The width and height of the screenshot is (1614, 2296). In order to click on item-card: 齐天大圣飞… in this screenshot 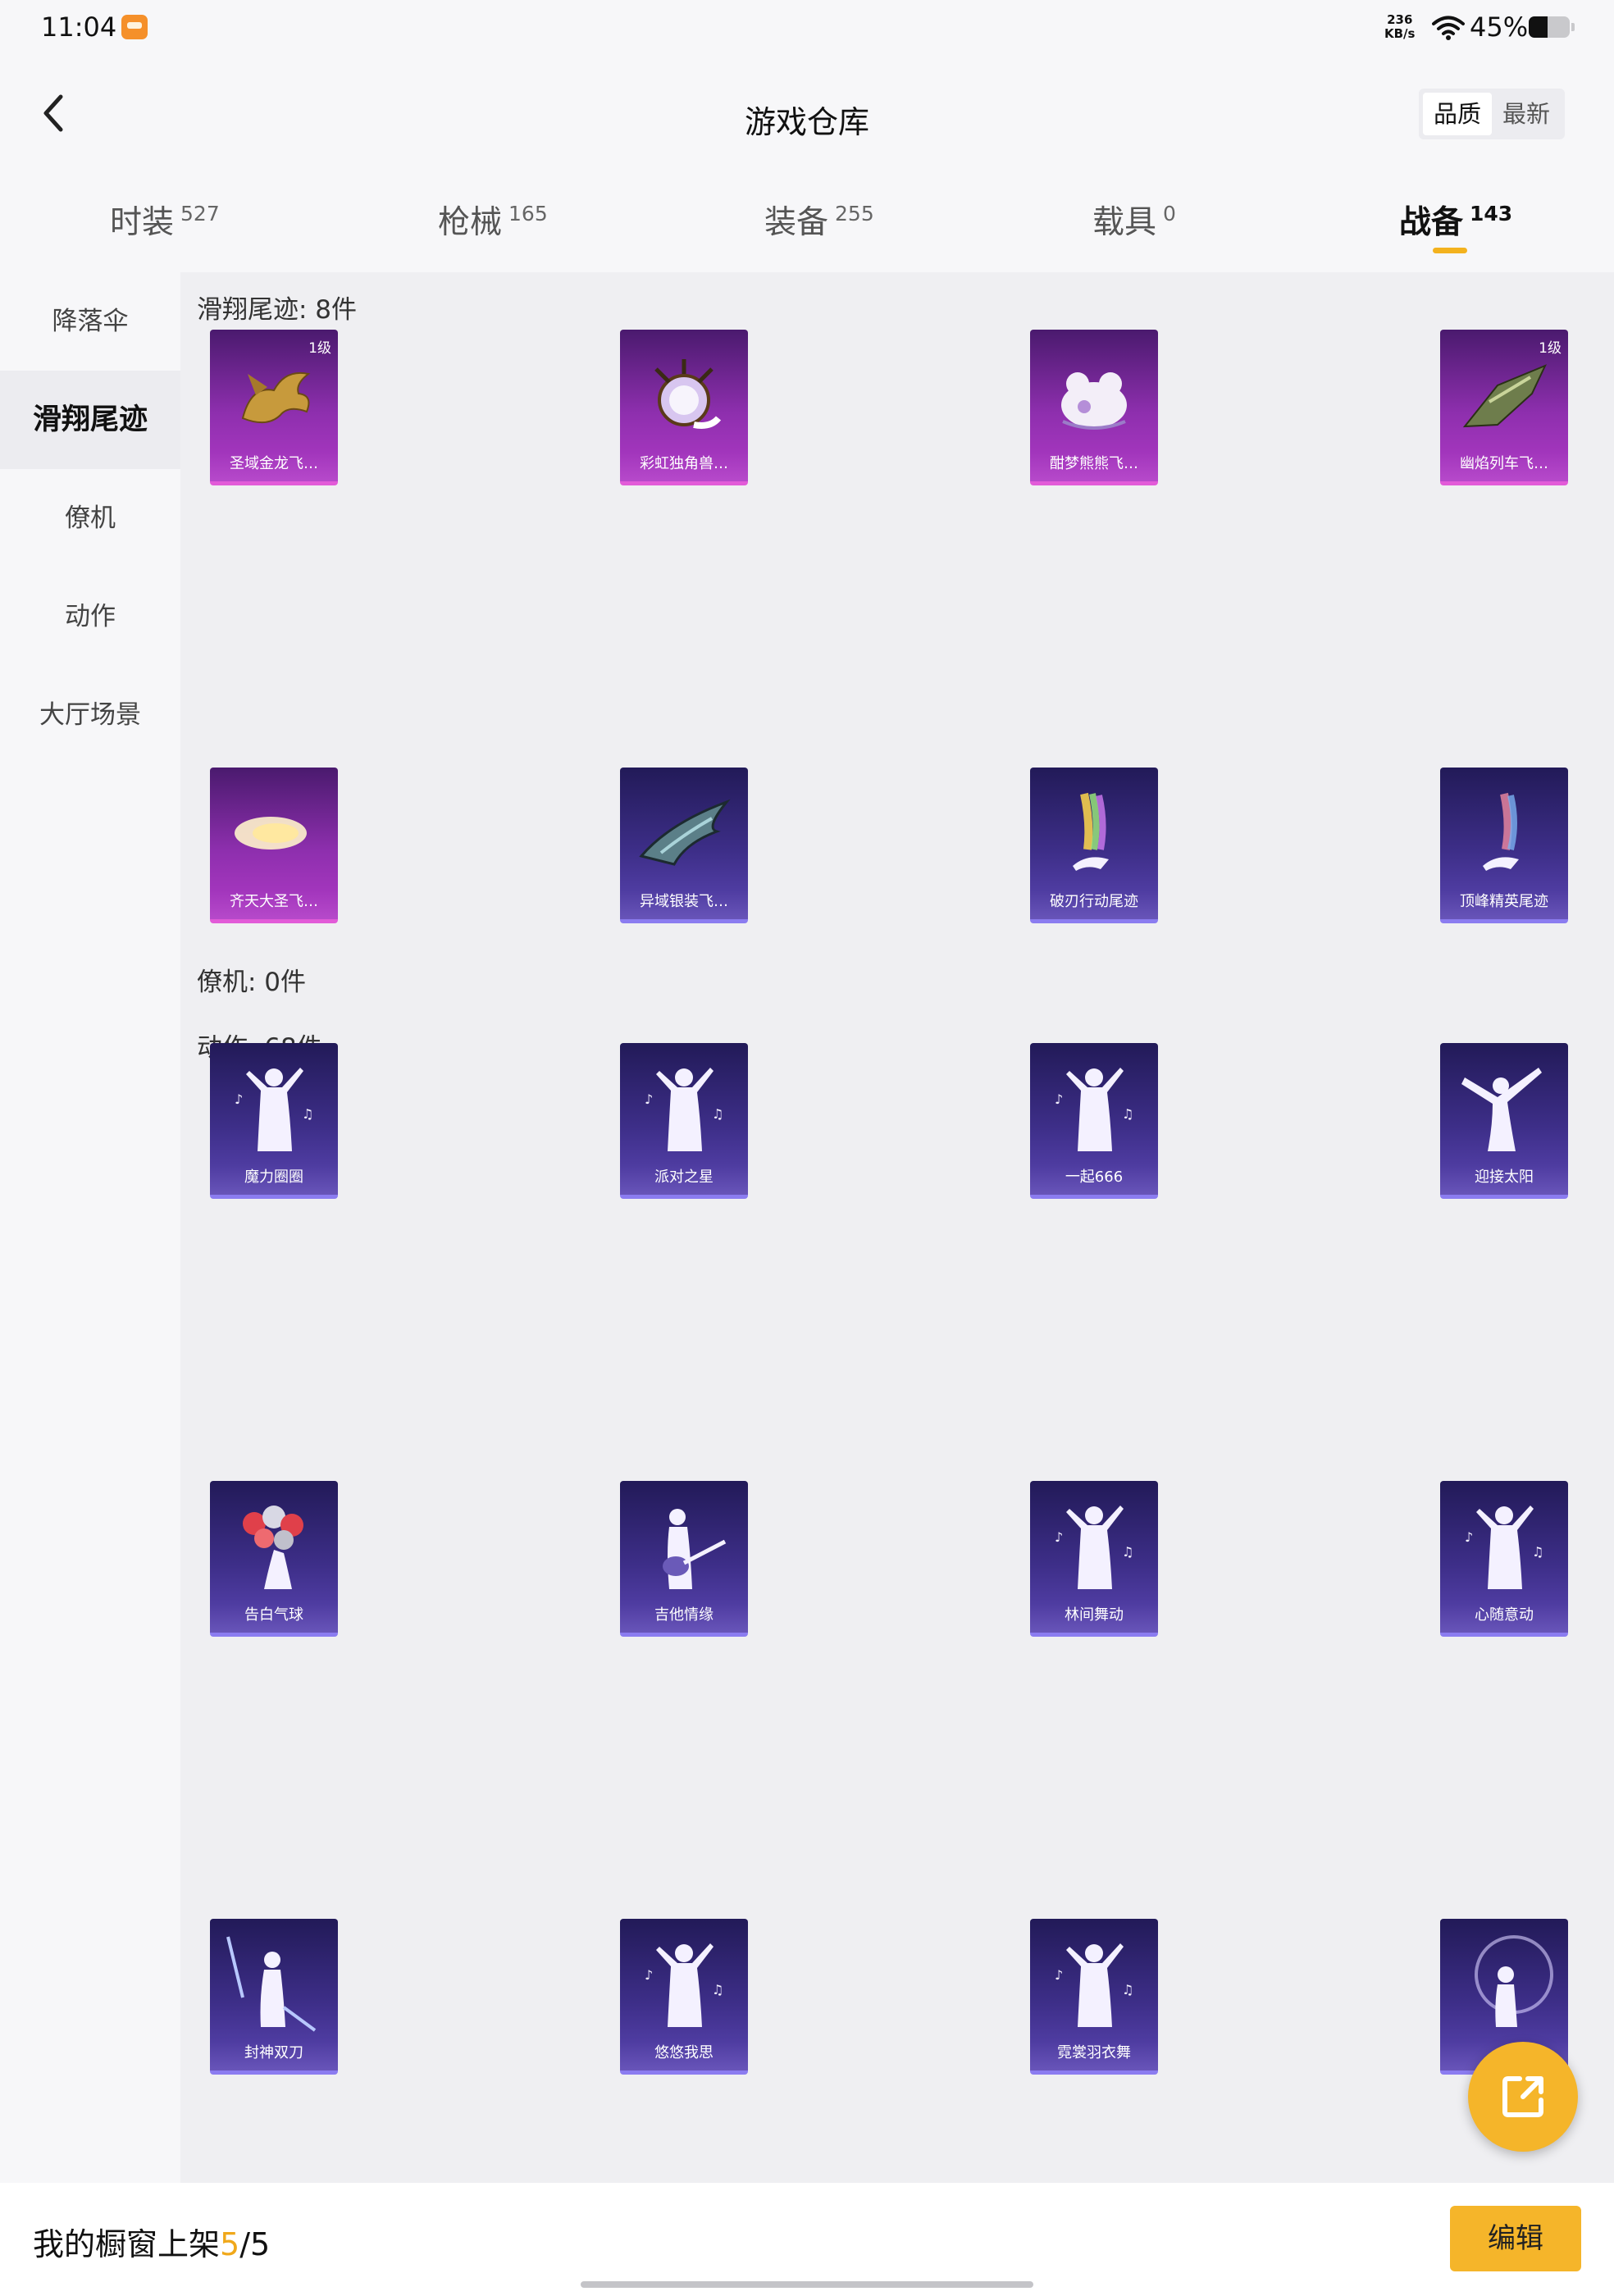, I will do `click(274, 845)`.